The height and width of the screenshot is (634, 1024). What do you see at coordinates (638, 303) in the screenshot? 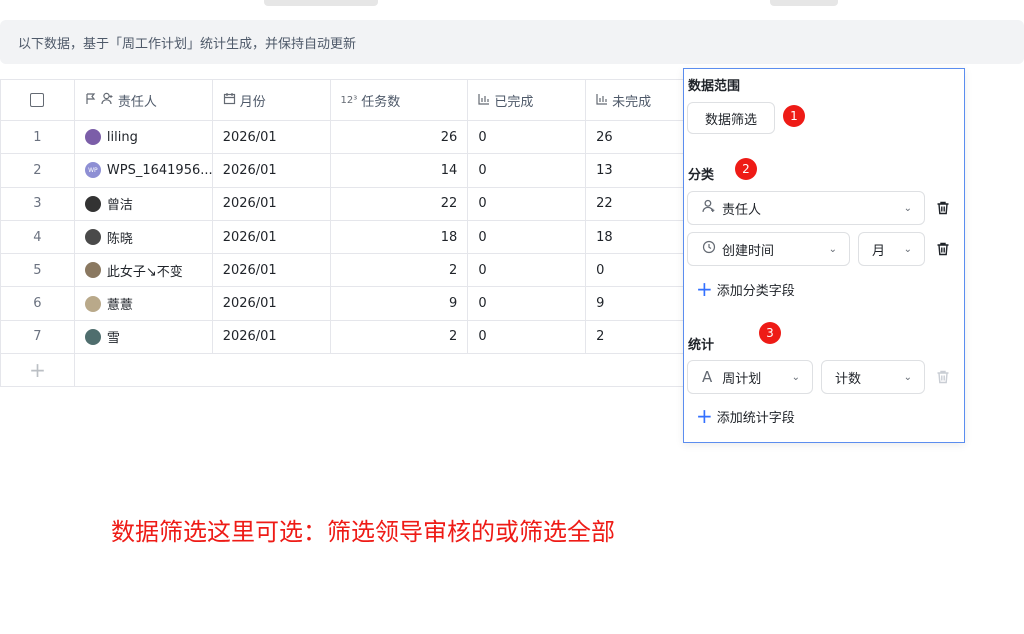
I see `undone-cell: 9` at bounding box center [638, 303].